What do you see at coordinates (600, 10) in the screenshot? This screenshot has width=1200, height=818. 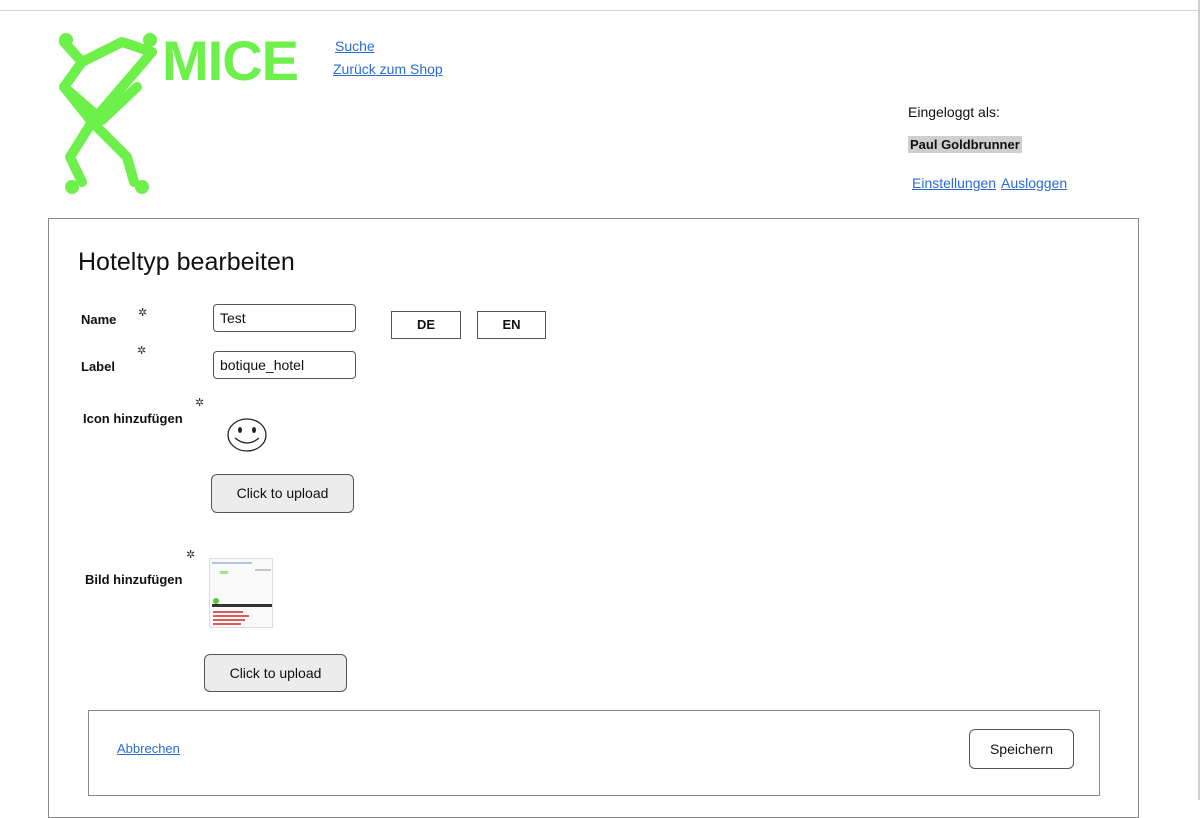 I see `top-divider` at bounding box center [600, 10].